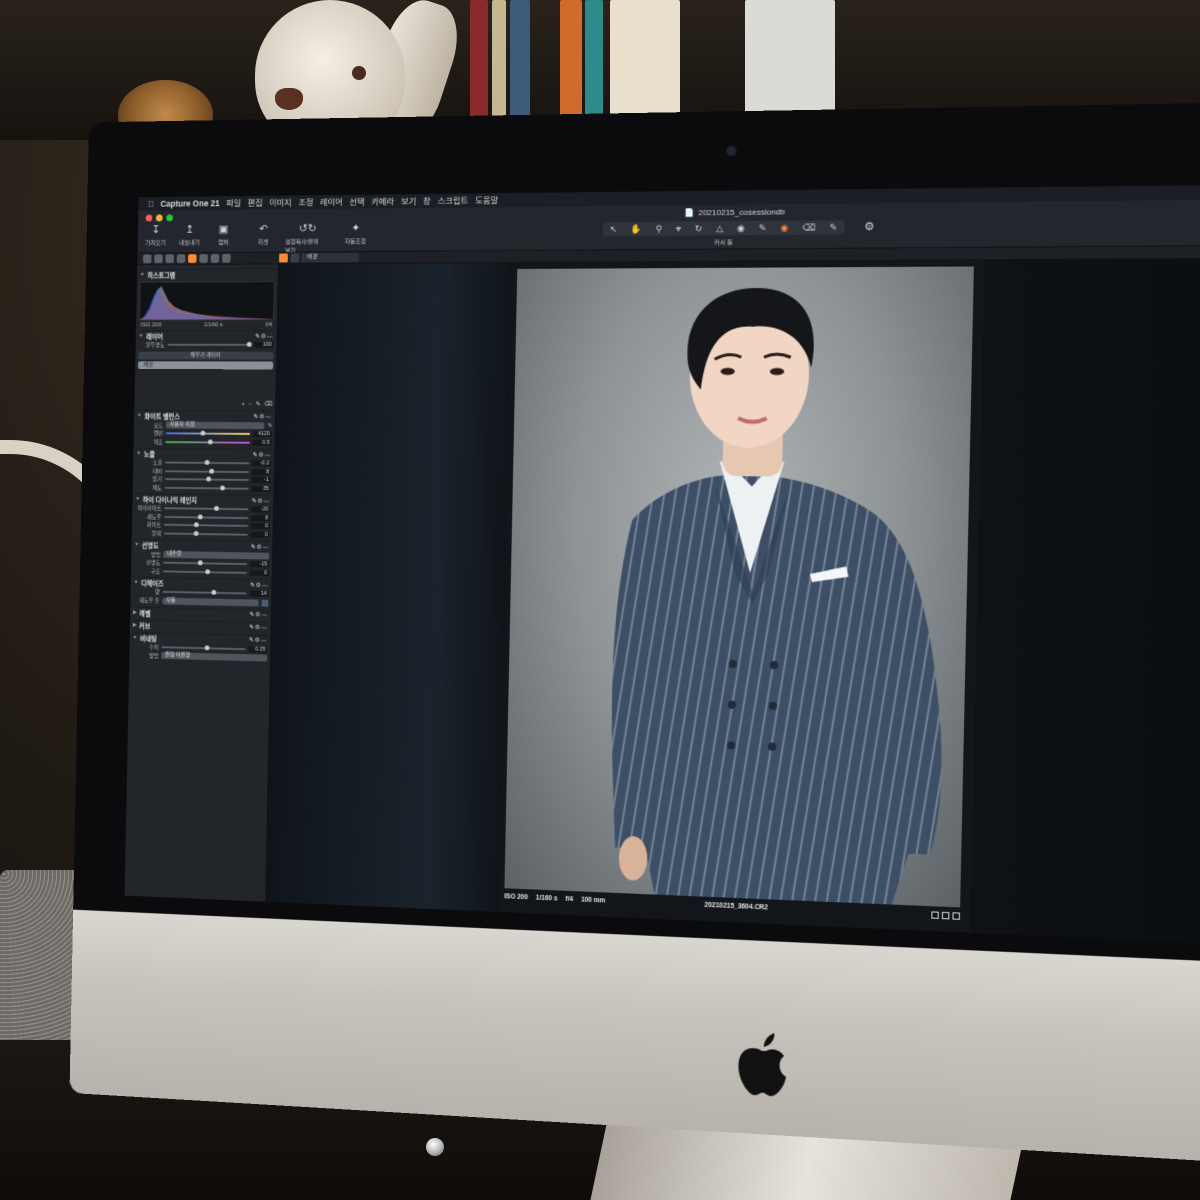  I want to click on keystone-tool-icon: △, so click(719, 228).